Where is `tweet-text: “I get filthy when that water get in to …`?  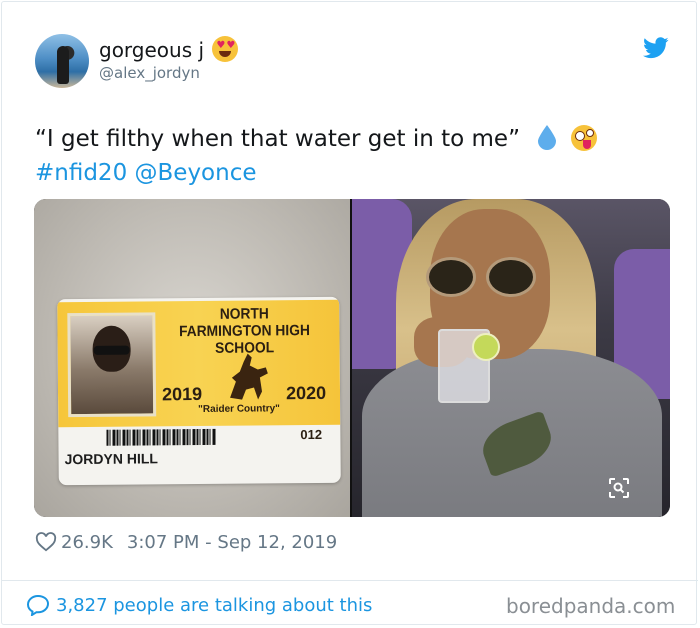
tweet-text: “I get filthy when that water get in to … is located at coordinates (355, 156).